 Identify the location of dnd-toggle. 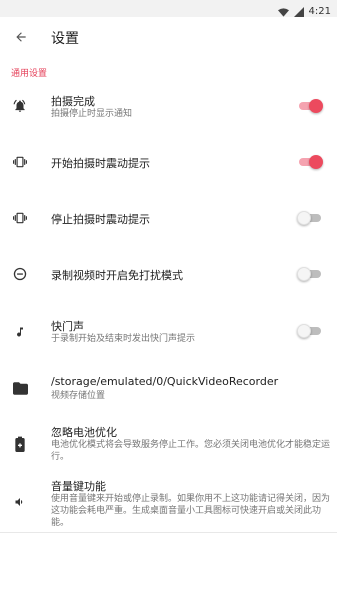
(310, 274).